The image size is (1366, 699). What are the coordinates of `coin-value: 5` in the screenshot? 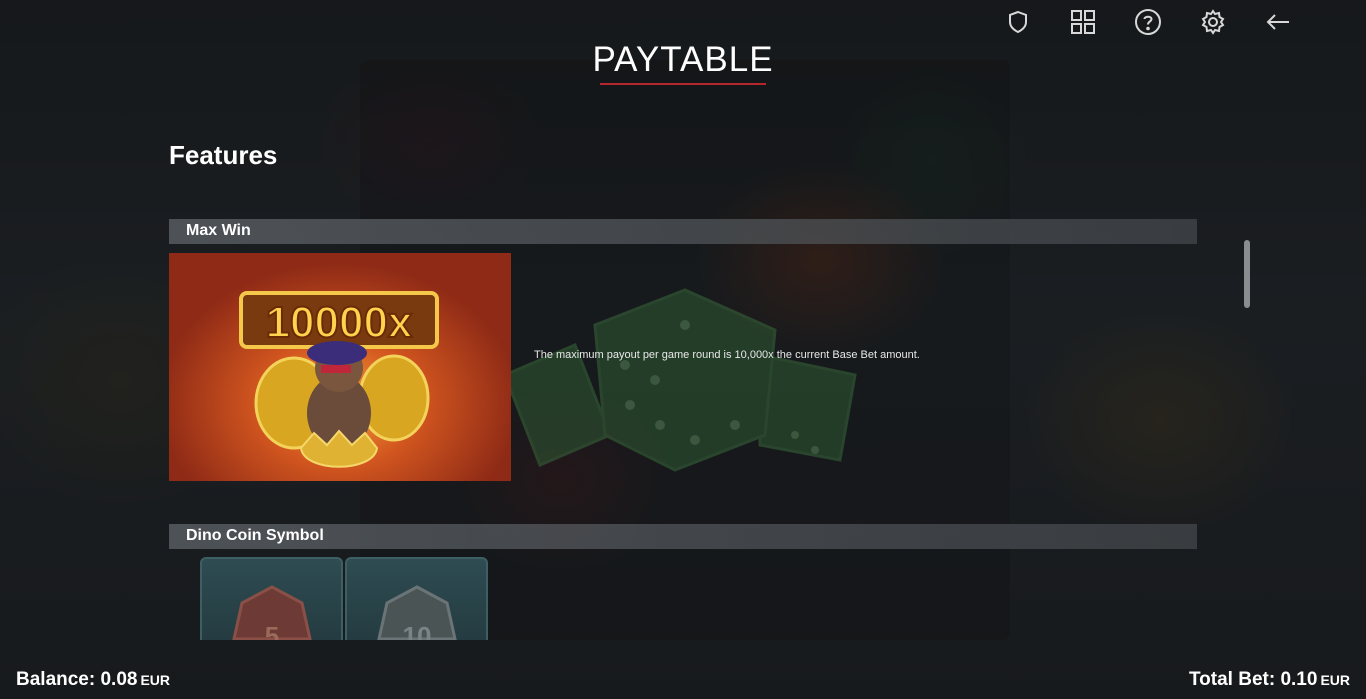 It's located at (272, 630).